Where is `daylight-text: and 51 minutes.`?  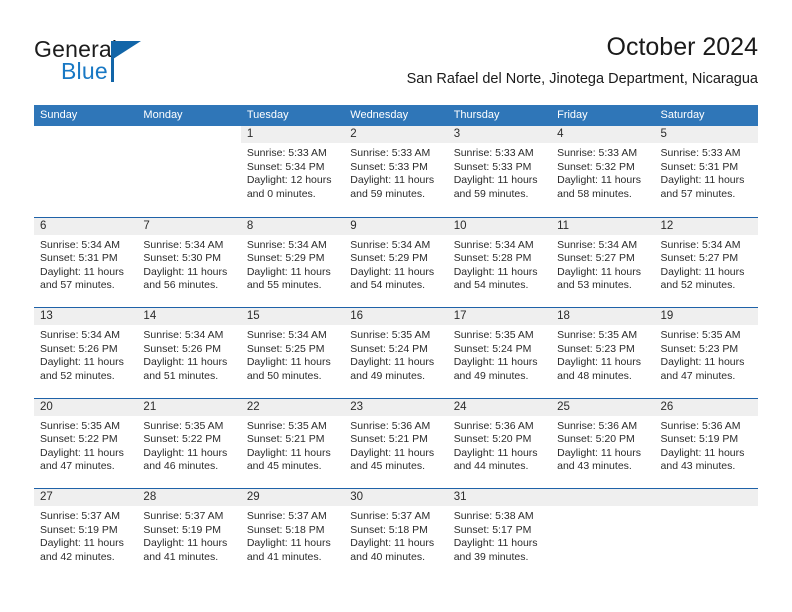
daylight-text: and 51 minutes. is located at coordinates (181, 375).